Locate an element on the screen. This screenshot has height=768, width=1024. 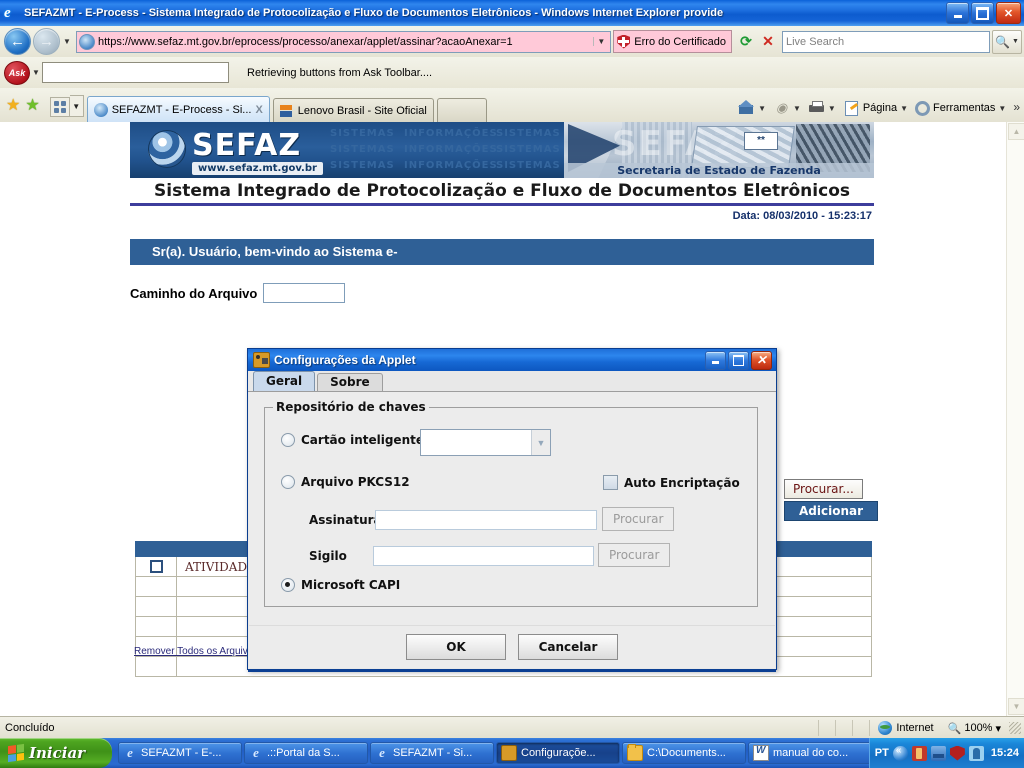
assinatura-label-row: Assinatura is located at coordinates (345, 520).